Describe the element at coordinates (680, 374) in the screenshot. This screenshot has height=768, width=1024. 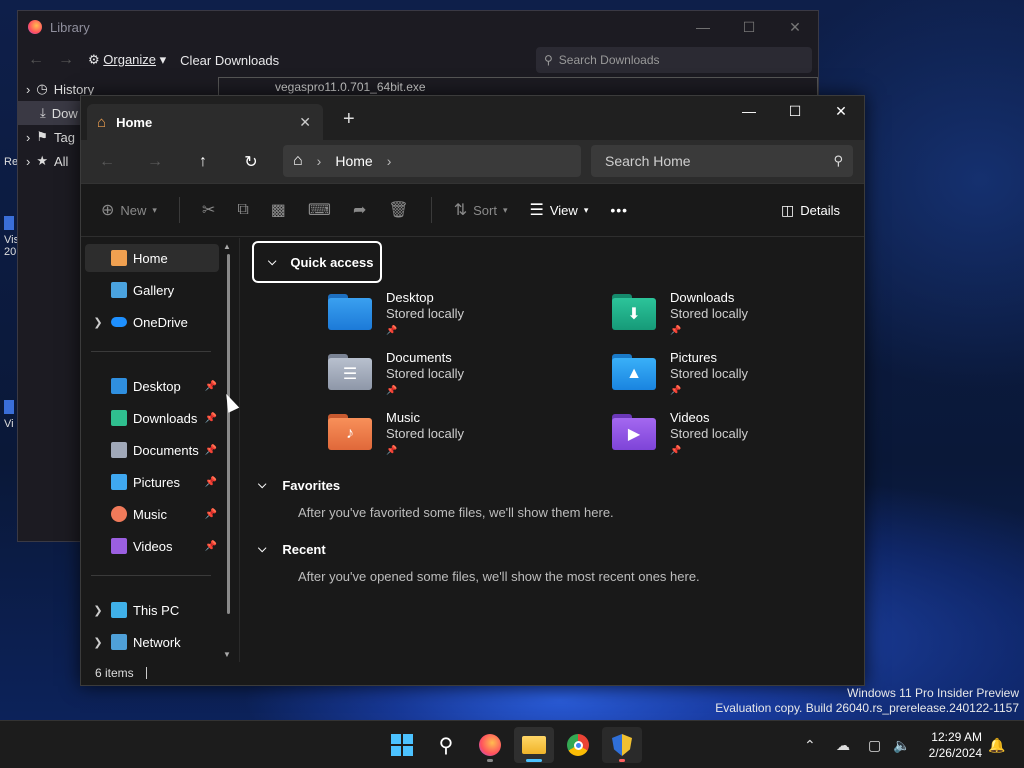
I see `quick-access-item: ▲ Pictures Stored locally 📌` at that location.